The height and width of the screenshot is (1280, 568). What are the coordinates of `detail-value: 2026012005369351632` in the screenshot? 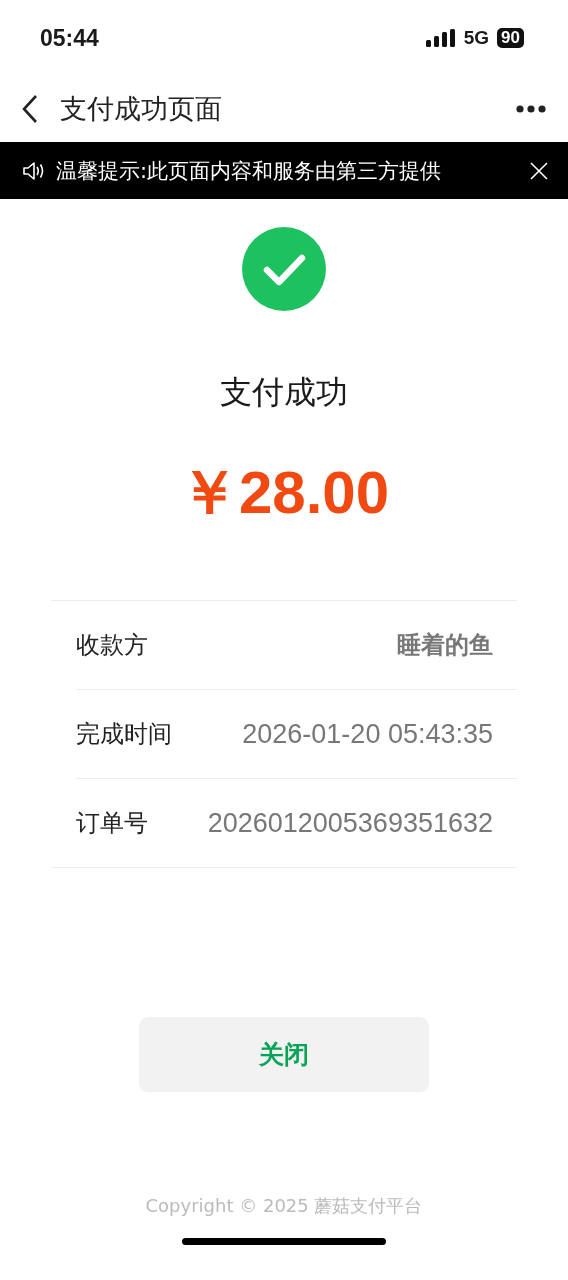 It's located at (350, 823).